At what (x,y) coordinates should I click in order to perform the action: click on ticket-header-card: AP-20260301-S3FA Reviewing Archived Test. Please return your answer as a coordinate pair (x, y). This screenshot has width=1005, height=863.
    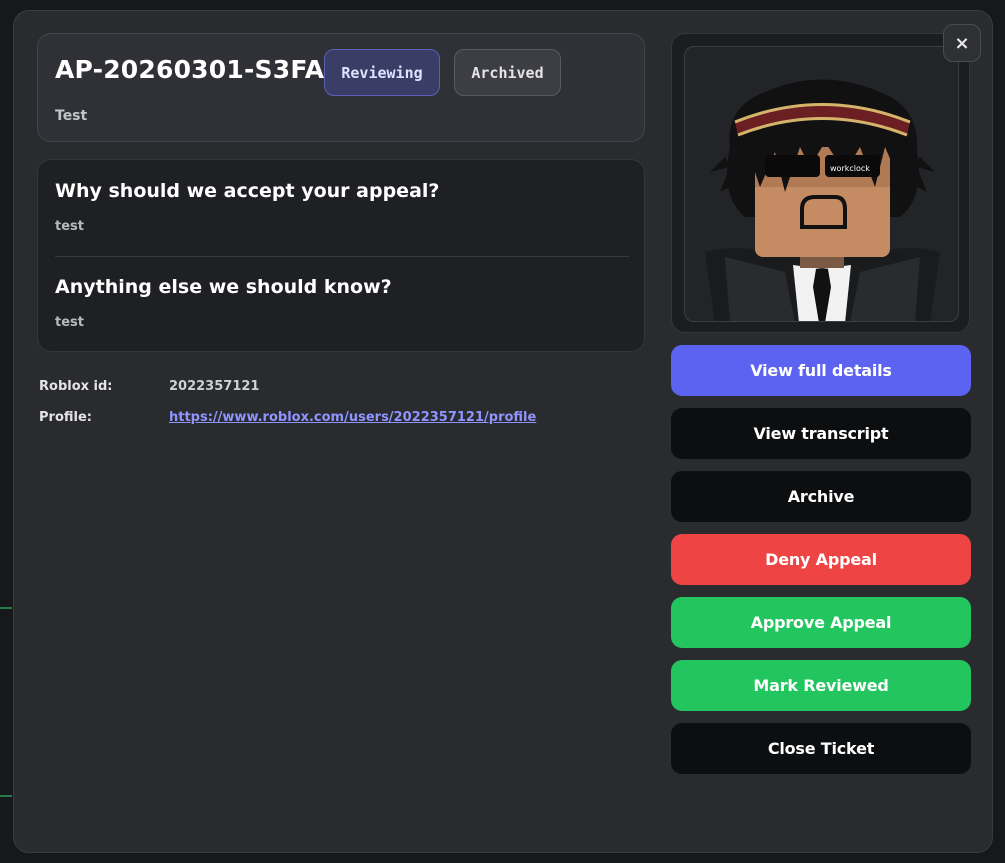
    Looking at the image, I should click on (341, 87).